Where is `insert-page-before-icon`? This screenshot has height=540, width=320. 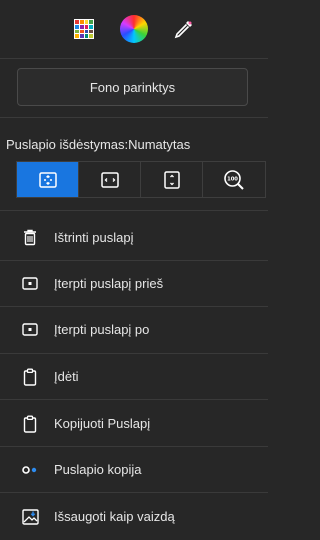
insert-page-before-icon is located at coordinates (30, 284).